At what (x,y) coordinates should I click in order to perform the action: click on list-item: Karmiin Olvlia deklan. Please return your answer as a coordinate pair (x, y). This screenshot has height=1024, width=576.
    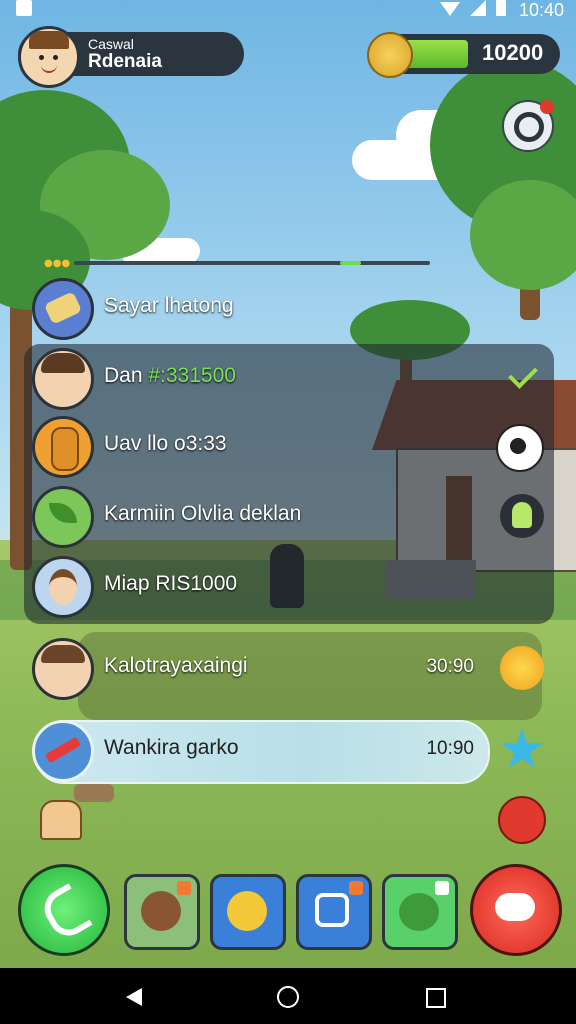
    Looking at the image, I should click on (292, 516).